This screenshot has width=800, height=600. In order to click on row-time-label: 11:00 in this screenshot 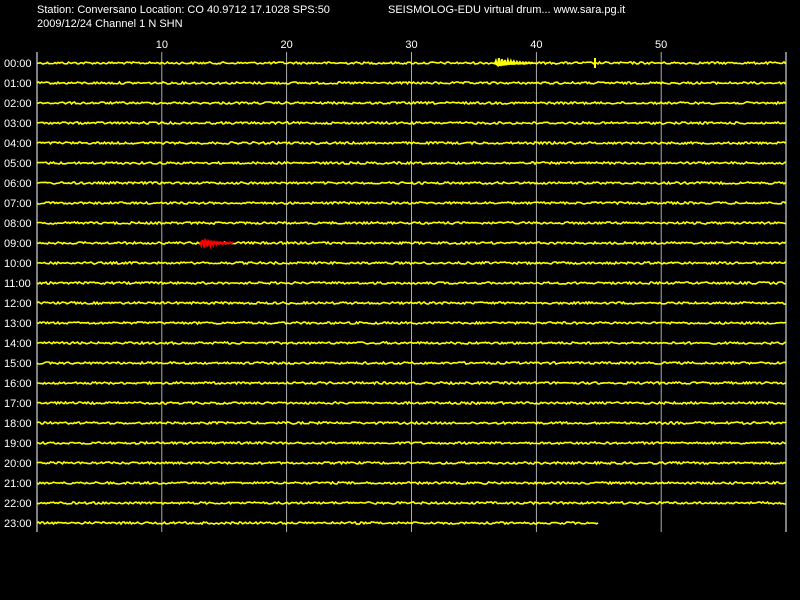, I will do `click(17, 284)`.